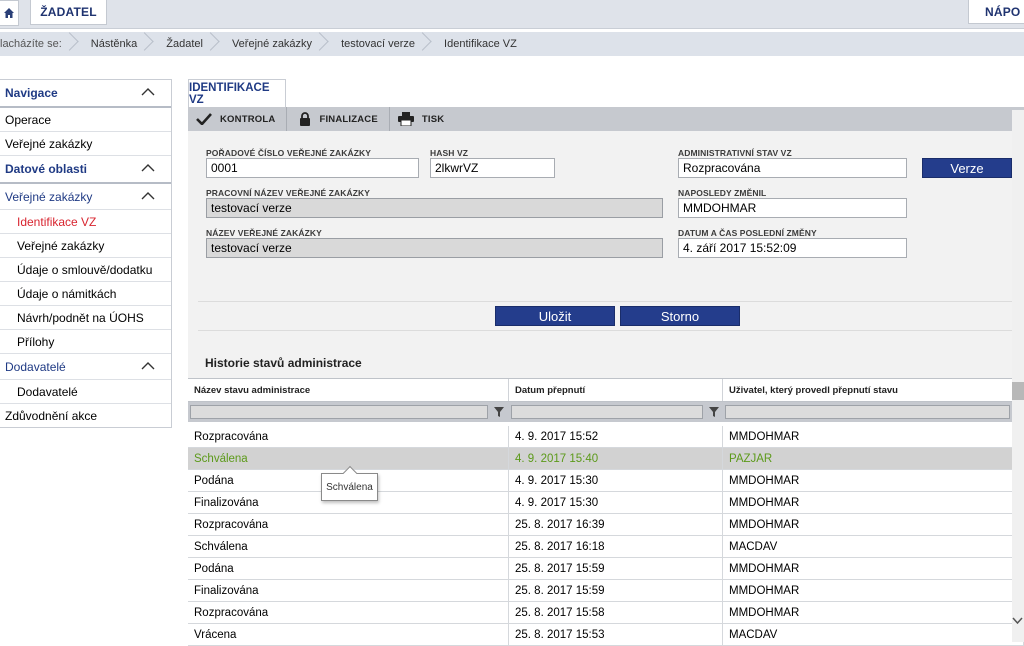 The image size is (1024, 646). I want to click on vertical-scrollbar, so click(1018, 376).